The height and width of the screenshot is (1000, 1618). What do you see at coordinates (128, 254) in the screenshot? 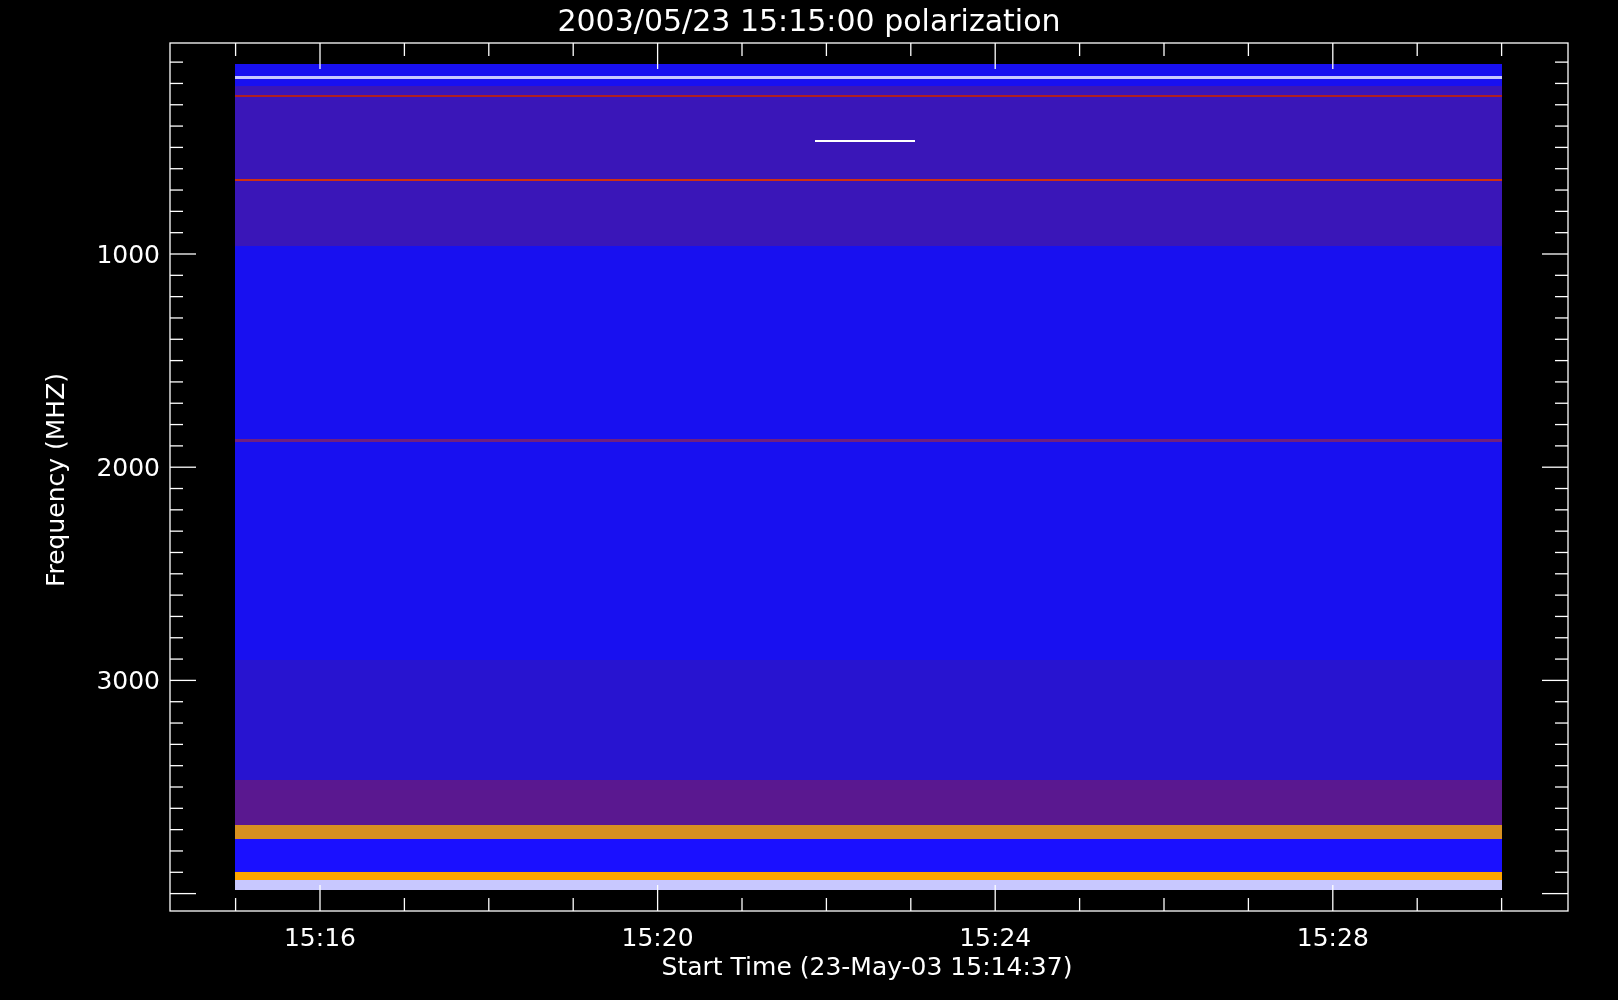
I see `axis-tick-label: 1000` at bounding box center [128, 254].